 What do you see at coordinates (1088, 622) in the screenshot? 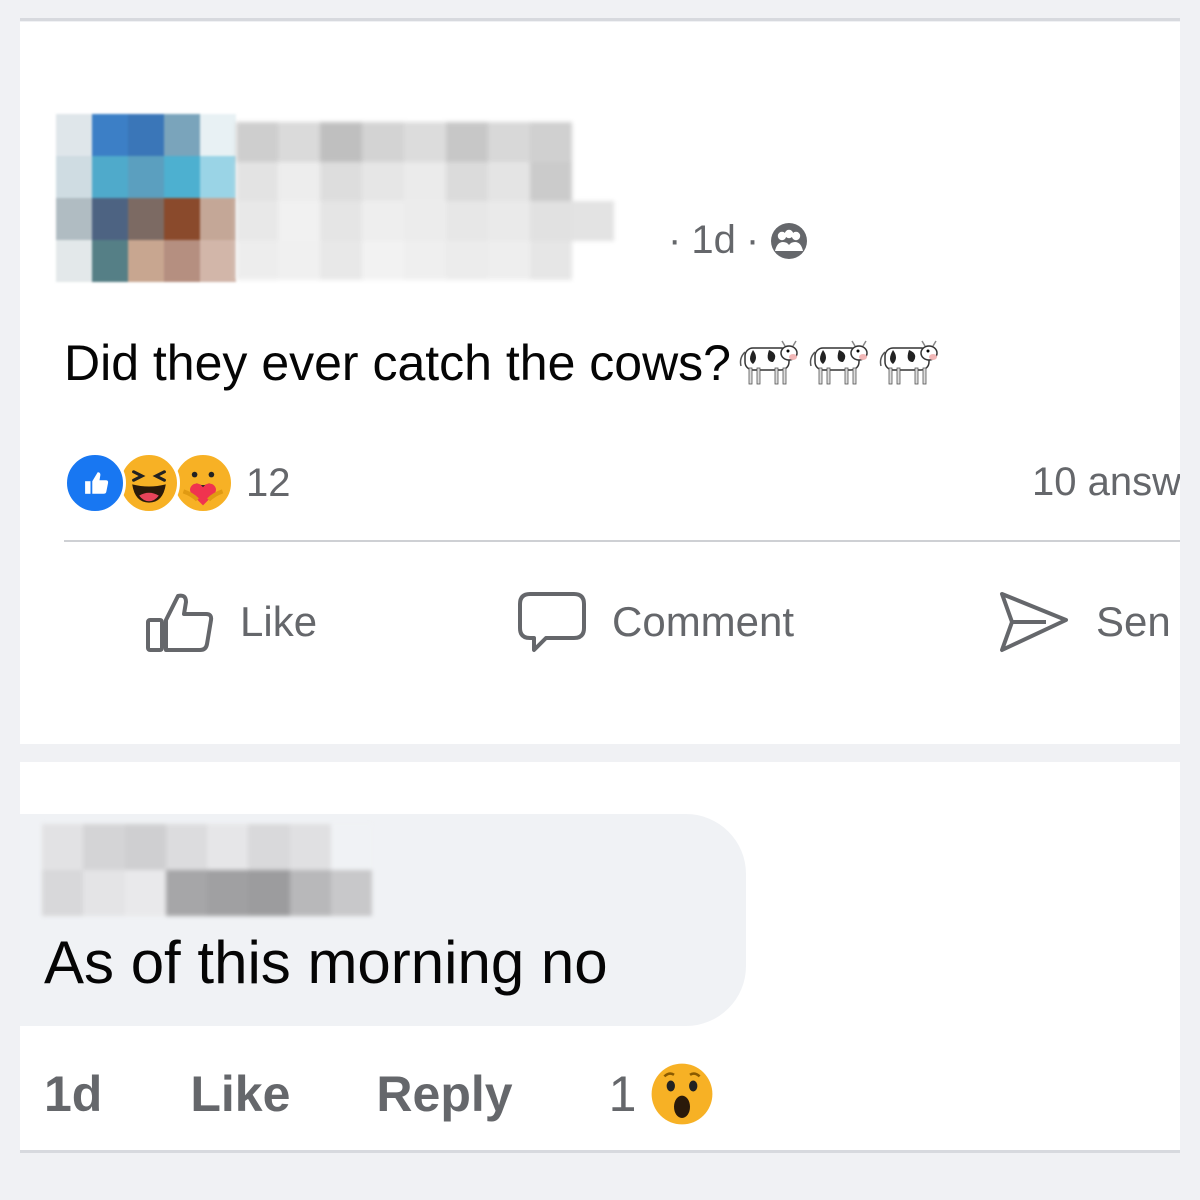
I see `send-button: Sen` at bounding box center [1088, 622].